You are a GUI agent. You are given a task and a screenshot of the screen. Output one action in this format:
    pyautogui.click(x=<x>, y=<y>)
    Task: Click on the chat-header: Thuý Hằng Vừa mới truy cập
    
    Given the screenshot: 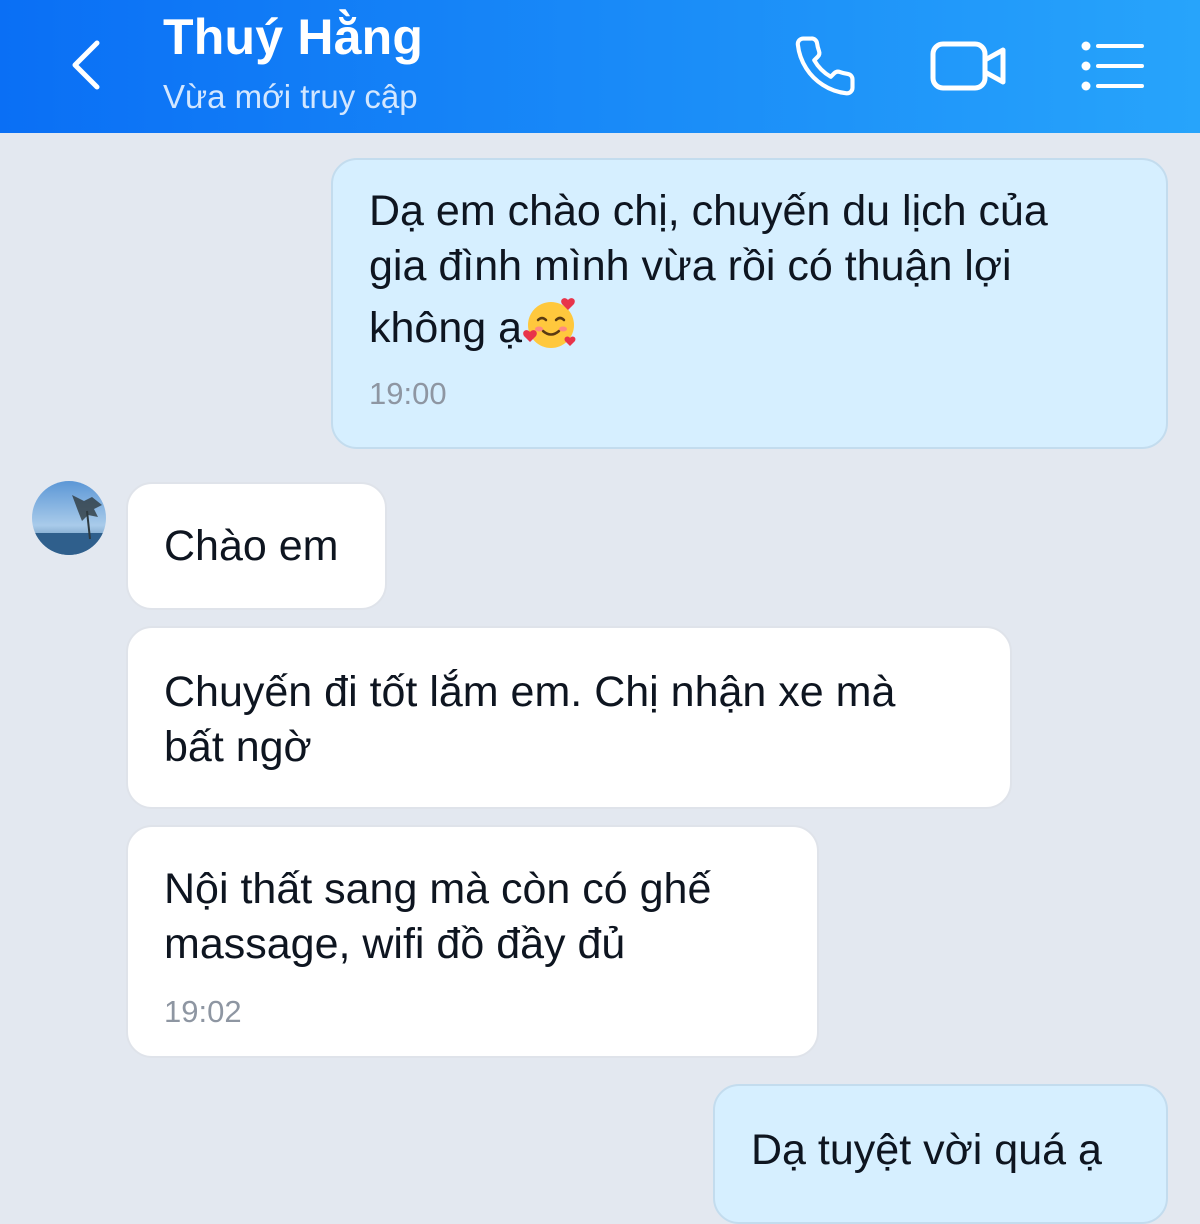 What is the action you would take?
    pyautogui.click(x=600, y=66)
    